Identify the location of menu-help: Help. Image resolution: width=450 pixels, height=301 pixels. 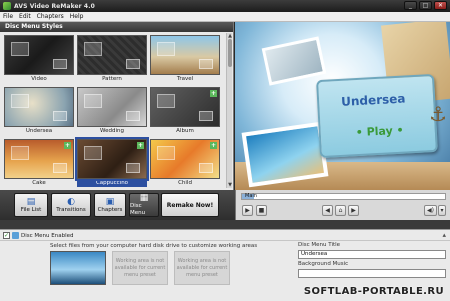
(77, 16).